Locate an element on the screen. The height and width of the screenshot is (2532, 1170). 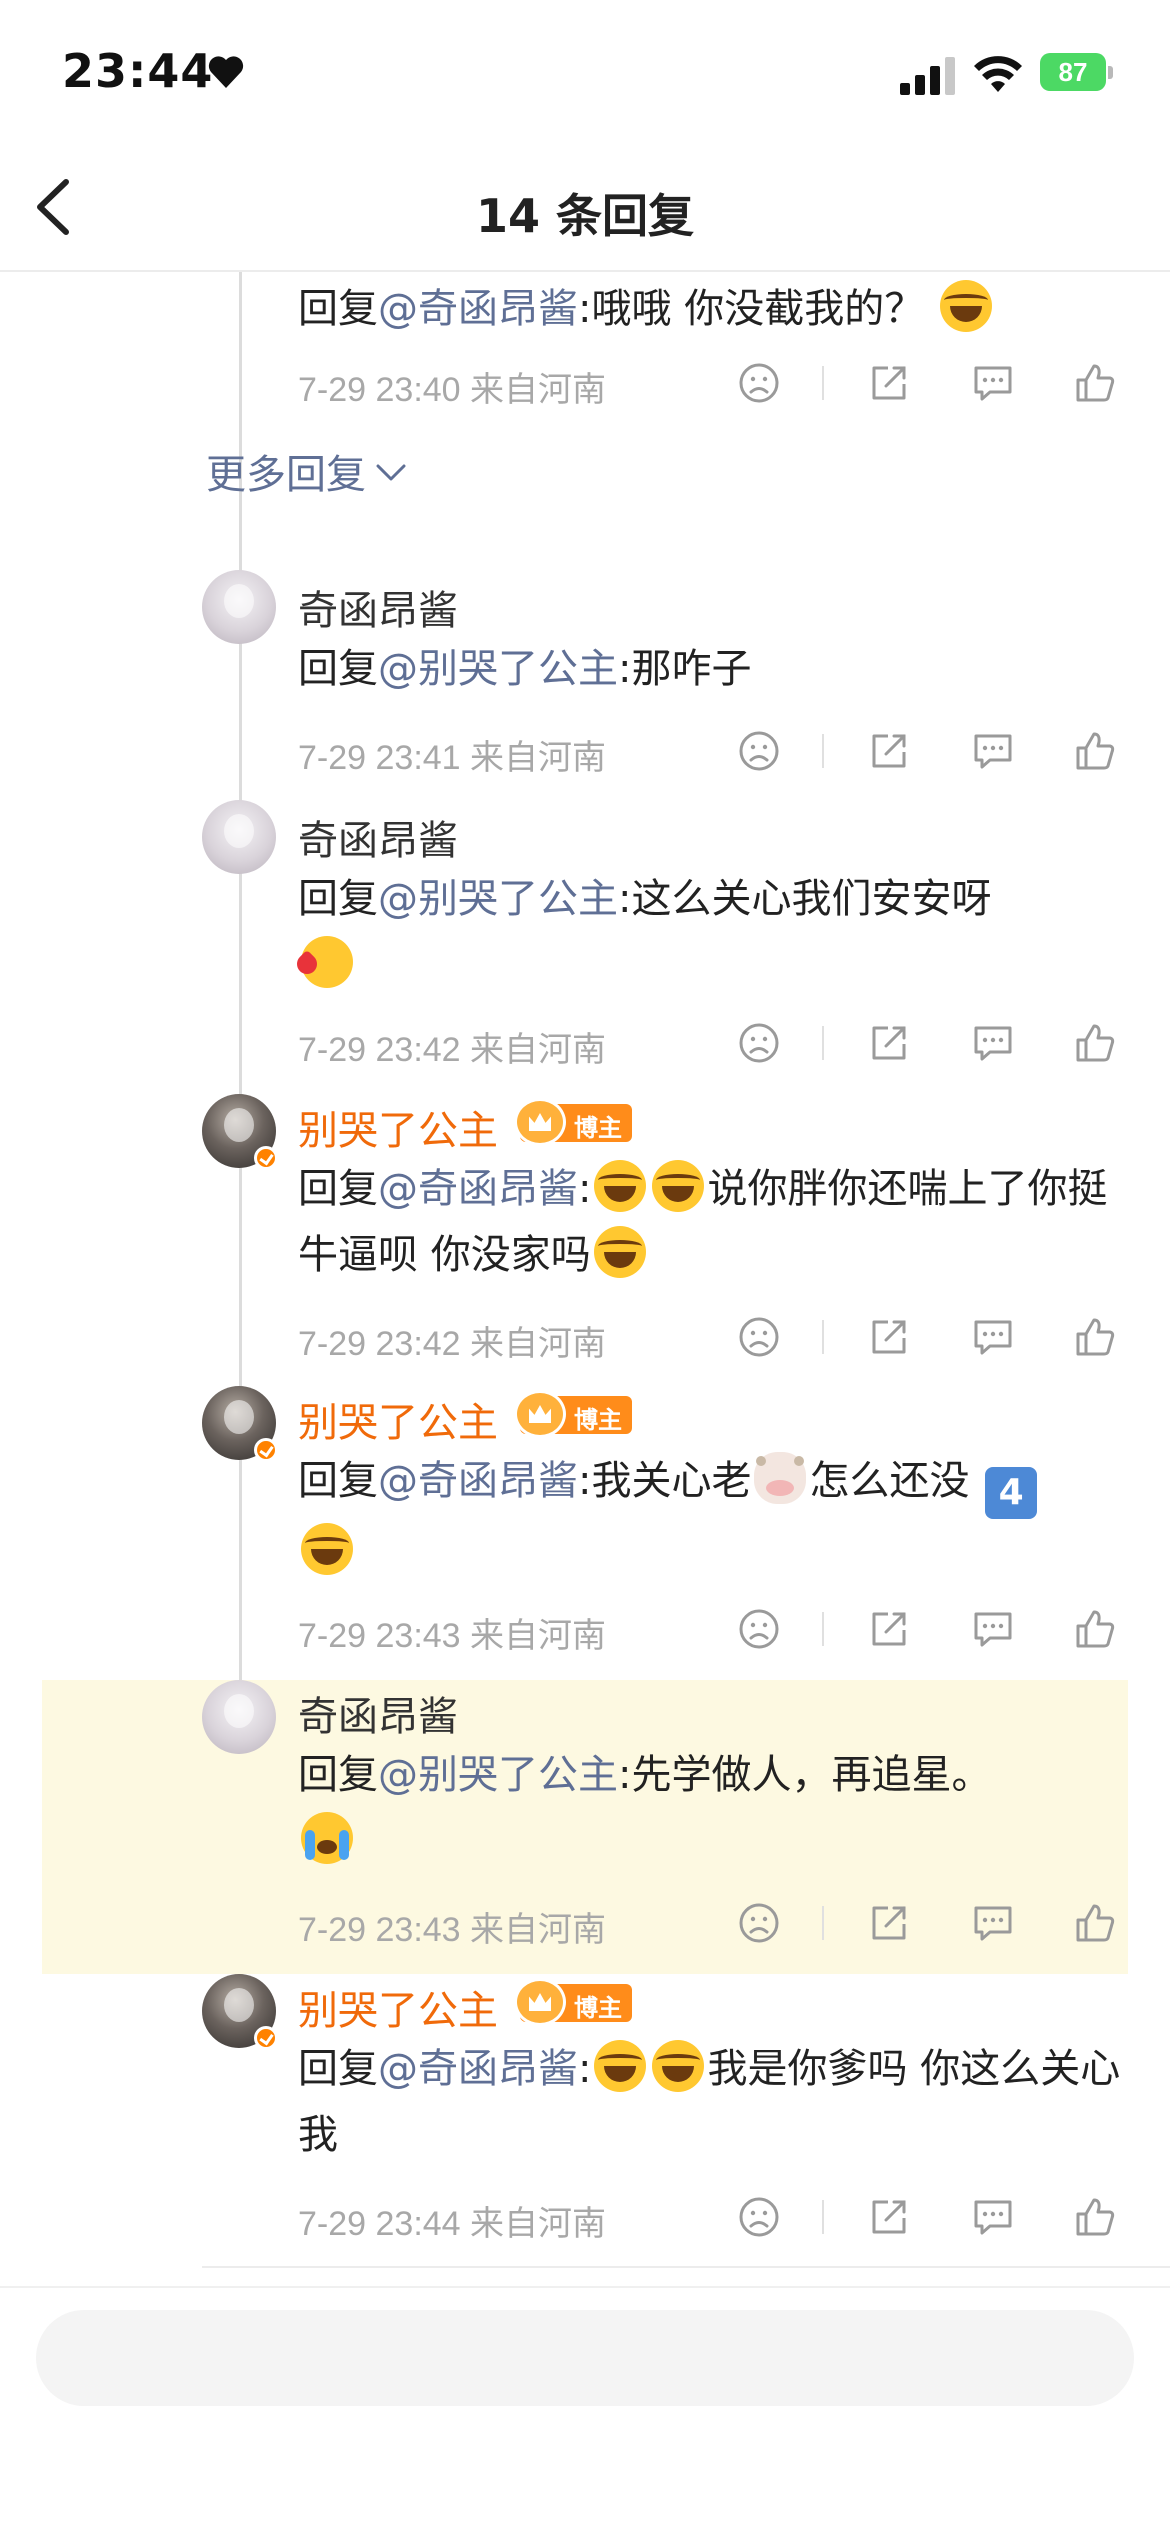
wifi-icon is located at coordinates (998, 74).